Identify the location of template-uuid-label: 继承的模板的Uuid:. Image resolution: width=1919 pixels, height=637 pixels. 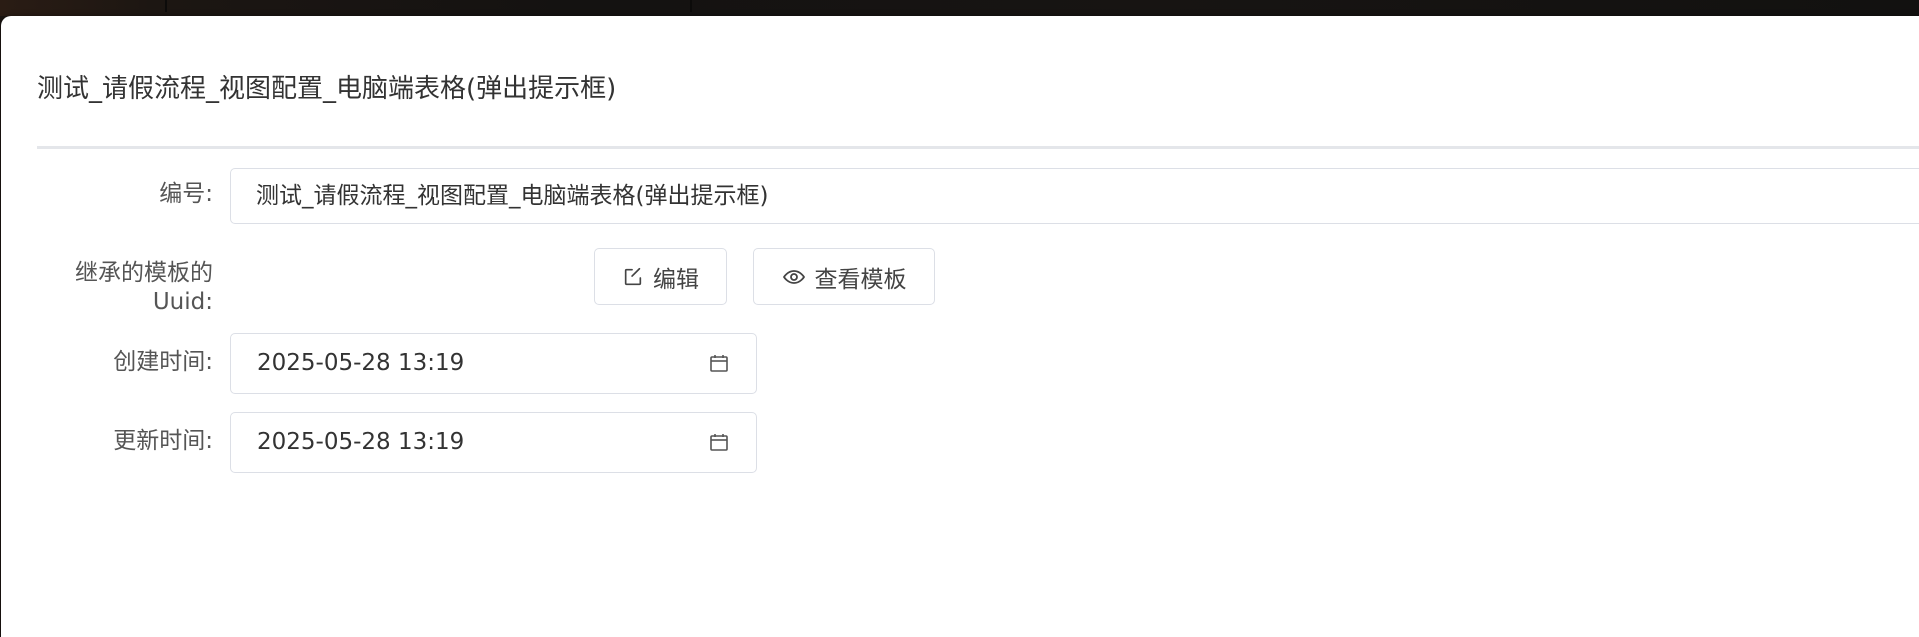
(144, 287).